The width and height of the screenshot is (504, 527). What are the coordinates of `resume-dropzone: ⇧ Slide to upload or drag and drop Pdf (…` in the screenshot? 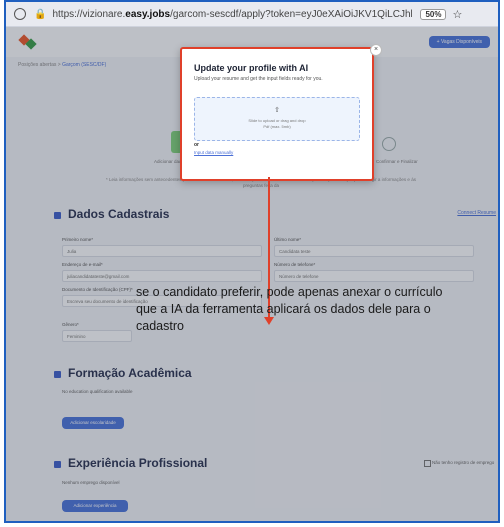 It's located at (277, 119).